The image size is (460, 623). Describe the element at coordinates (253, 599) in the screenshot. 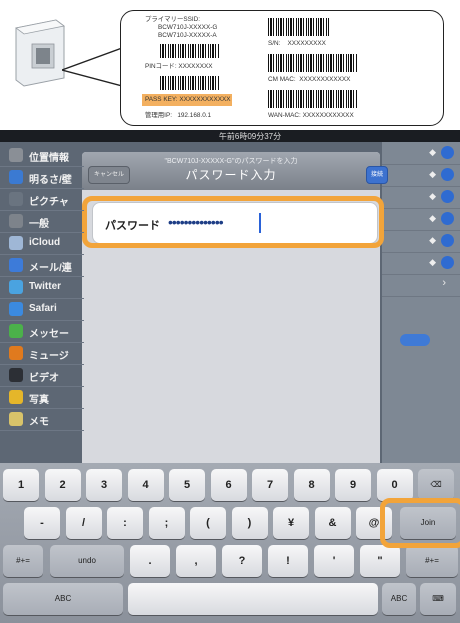

I see `space-key` at that location.